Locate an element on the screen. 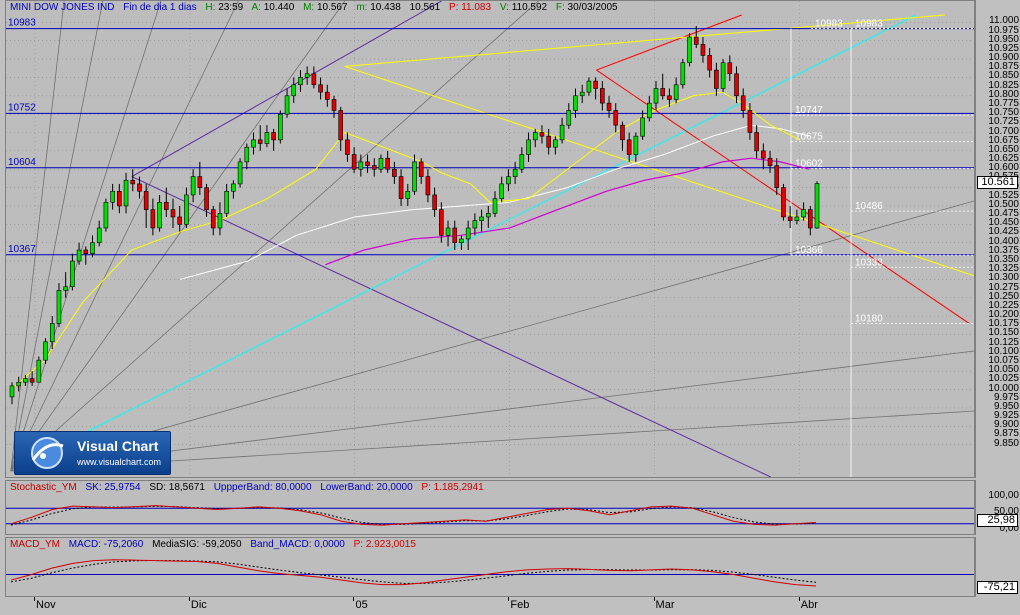 The image size is (1020, 615). visual-chart-logo: Visual Chart www.visualchart.com is located at coordinates (92, 453).